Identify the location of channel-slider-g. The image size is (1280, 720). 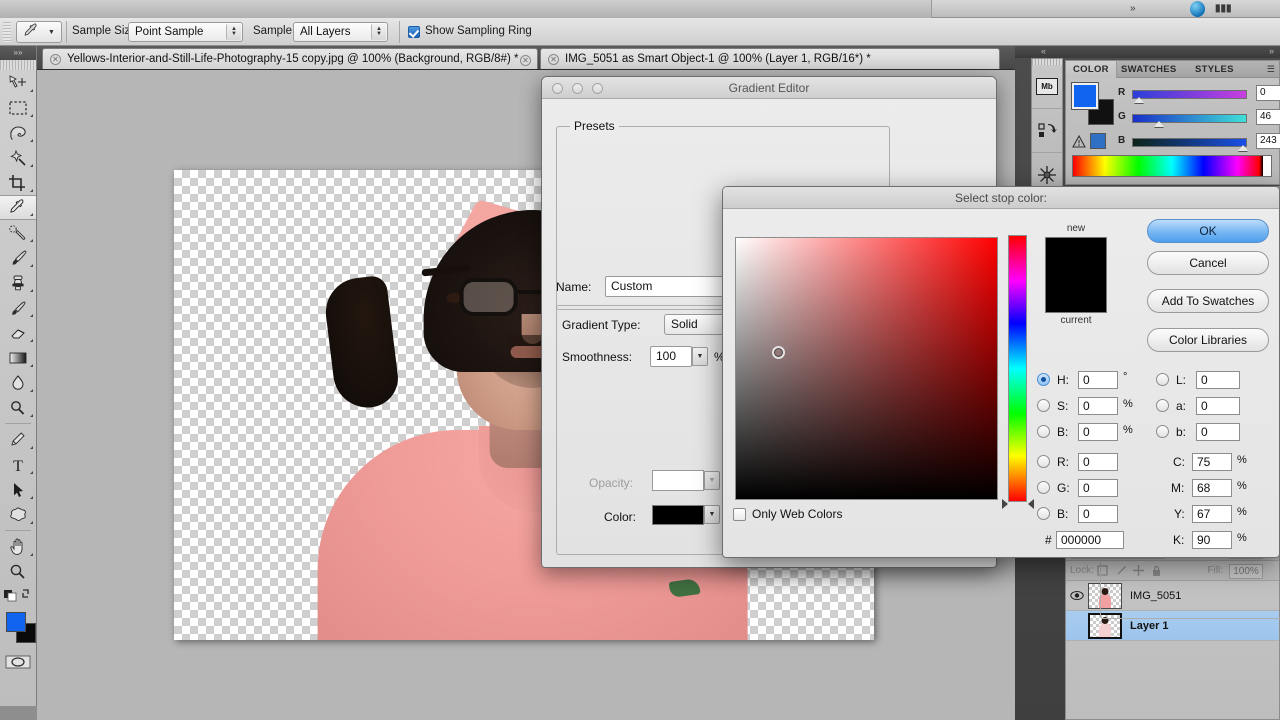
(1189, 118).